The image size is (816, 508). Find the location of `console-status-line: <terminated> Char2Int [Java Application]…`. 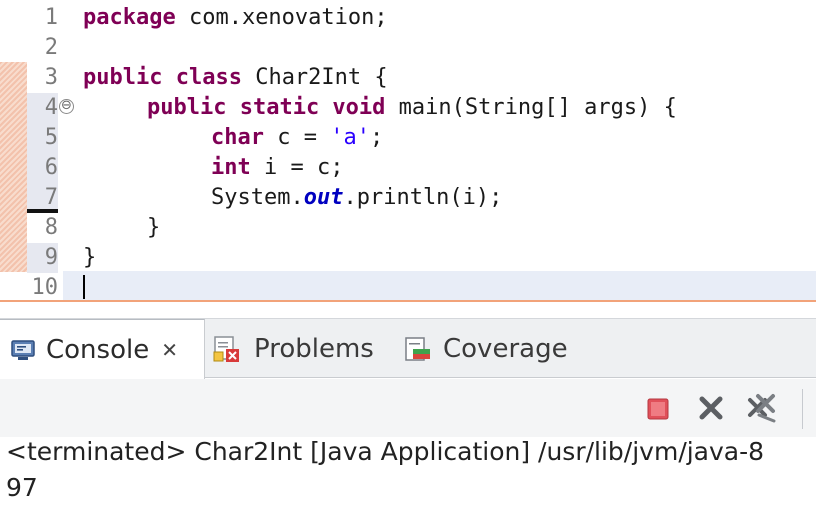

console-status-line: <terminated> Char2Int [Java Application]… is located at coordinates (385, 451).